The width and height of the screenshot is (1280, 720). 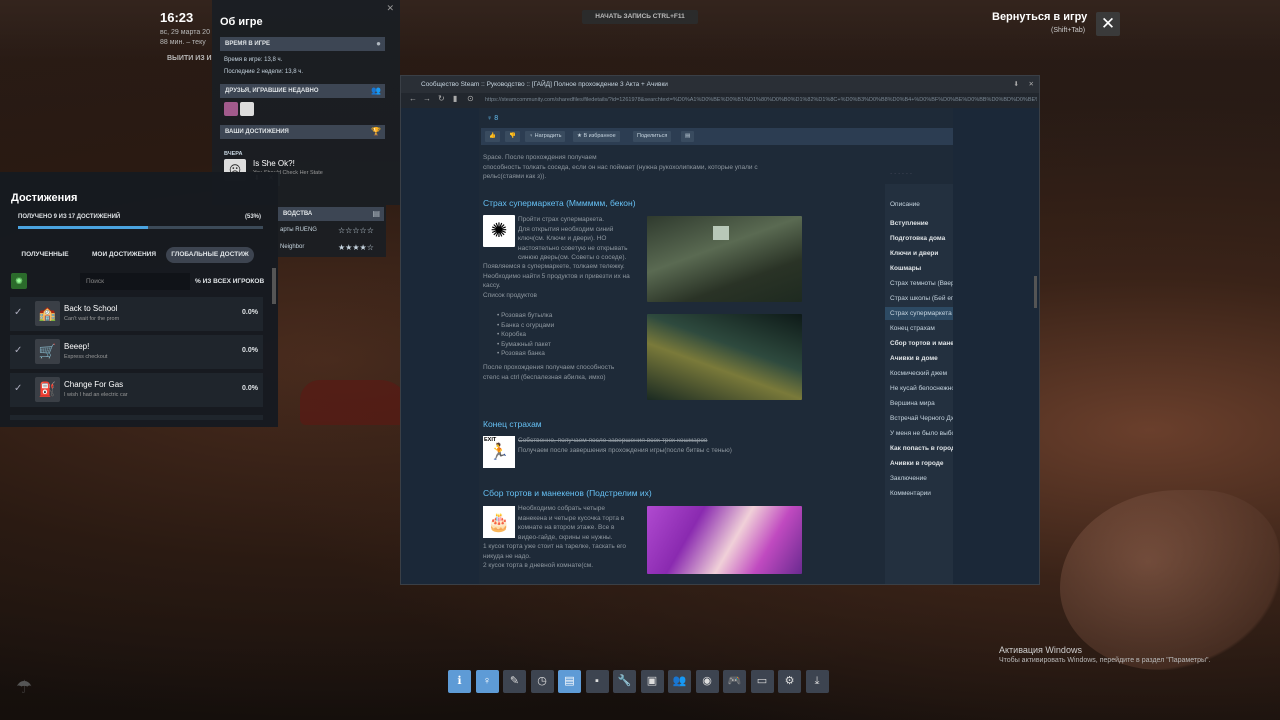 I want to click on friends-header: ДРУЗЬЯ, ИГРАВШИЕ НЕДАВНО 👥, so click(x=302, y=91).